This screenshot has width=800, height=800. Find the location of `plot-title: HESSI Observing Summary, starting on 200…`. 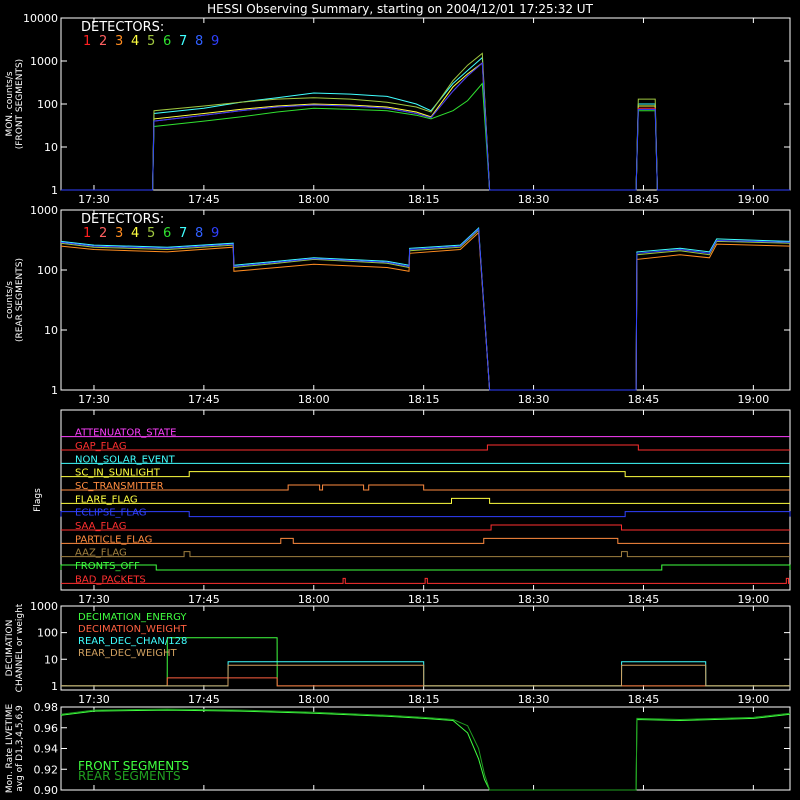

plot-title: HESSI Observing Summary, starting on 200… is located at coordinates (400, 9).